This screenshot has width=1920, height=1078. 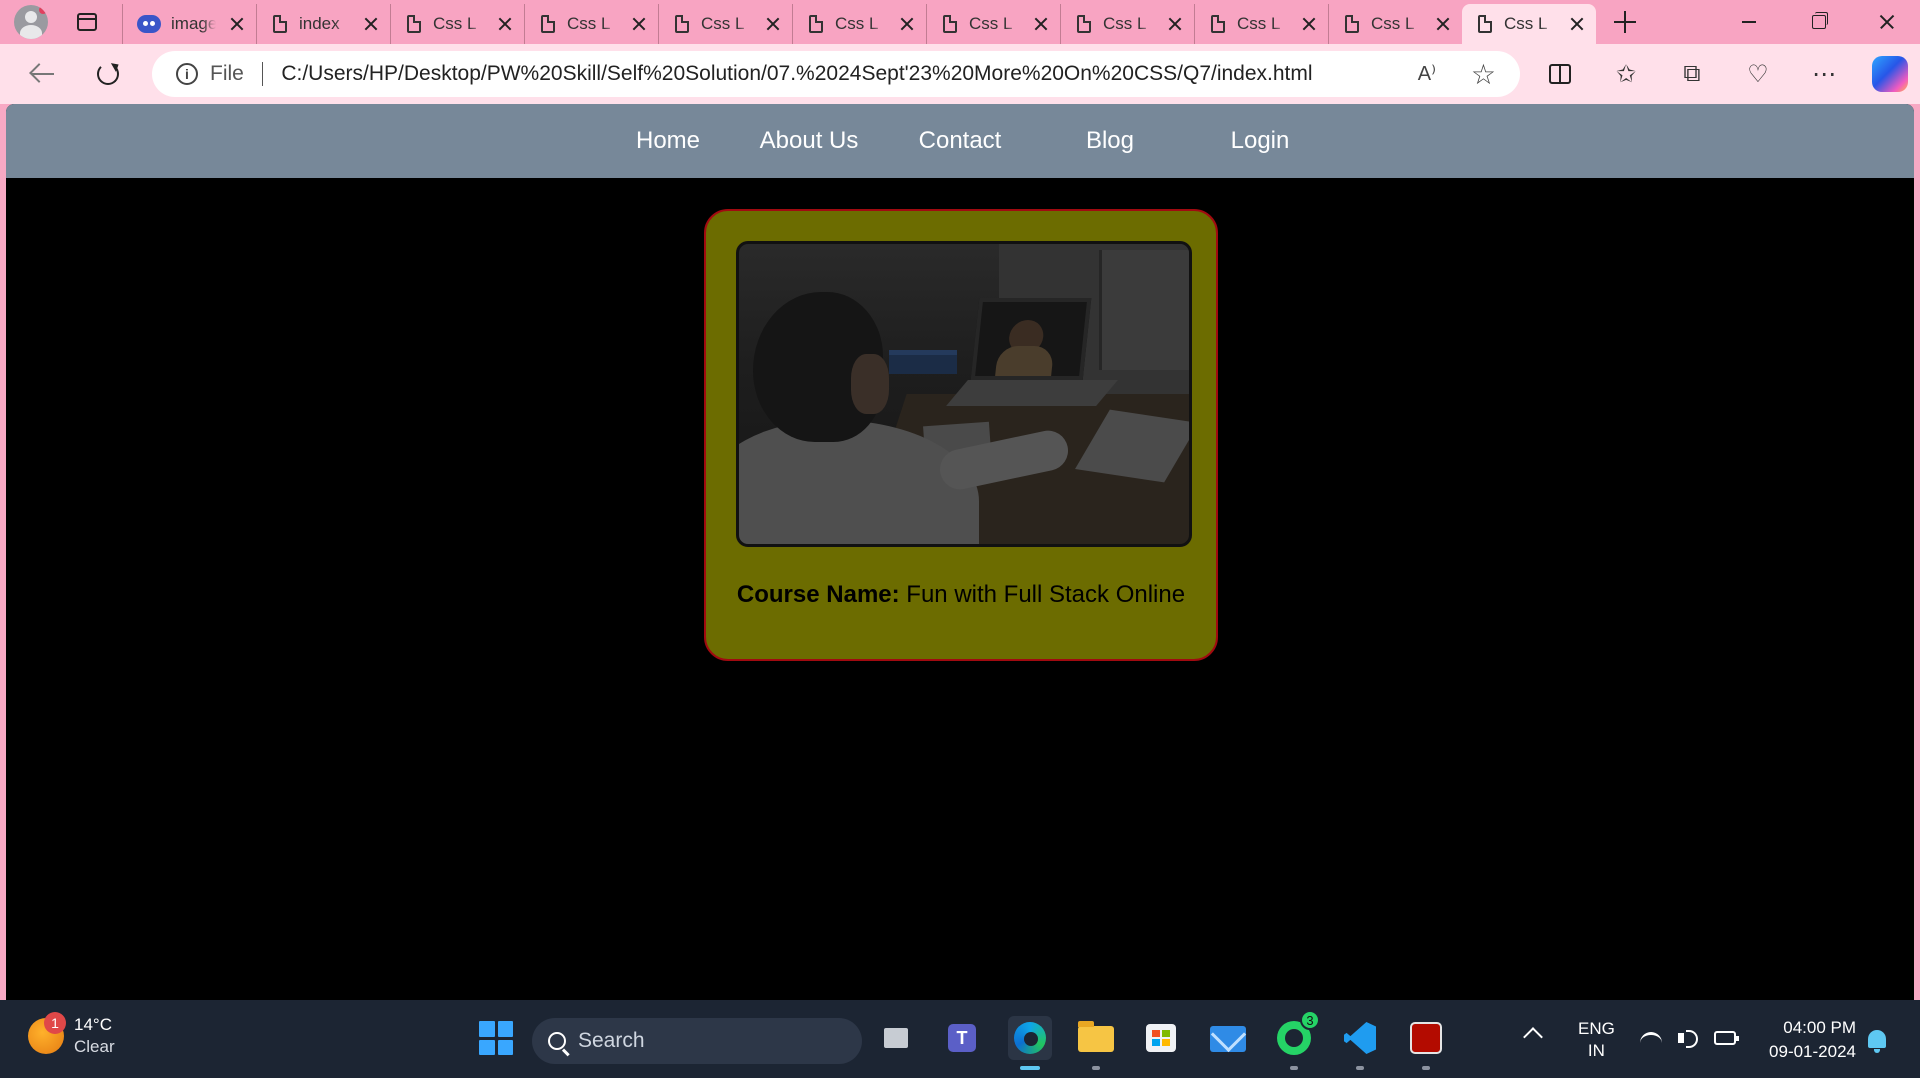 I want to click on browser-tab-active: Css L, so click(x=1529, y=24).